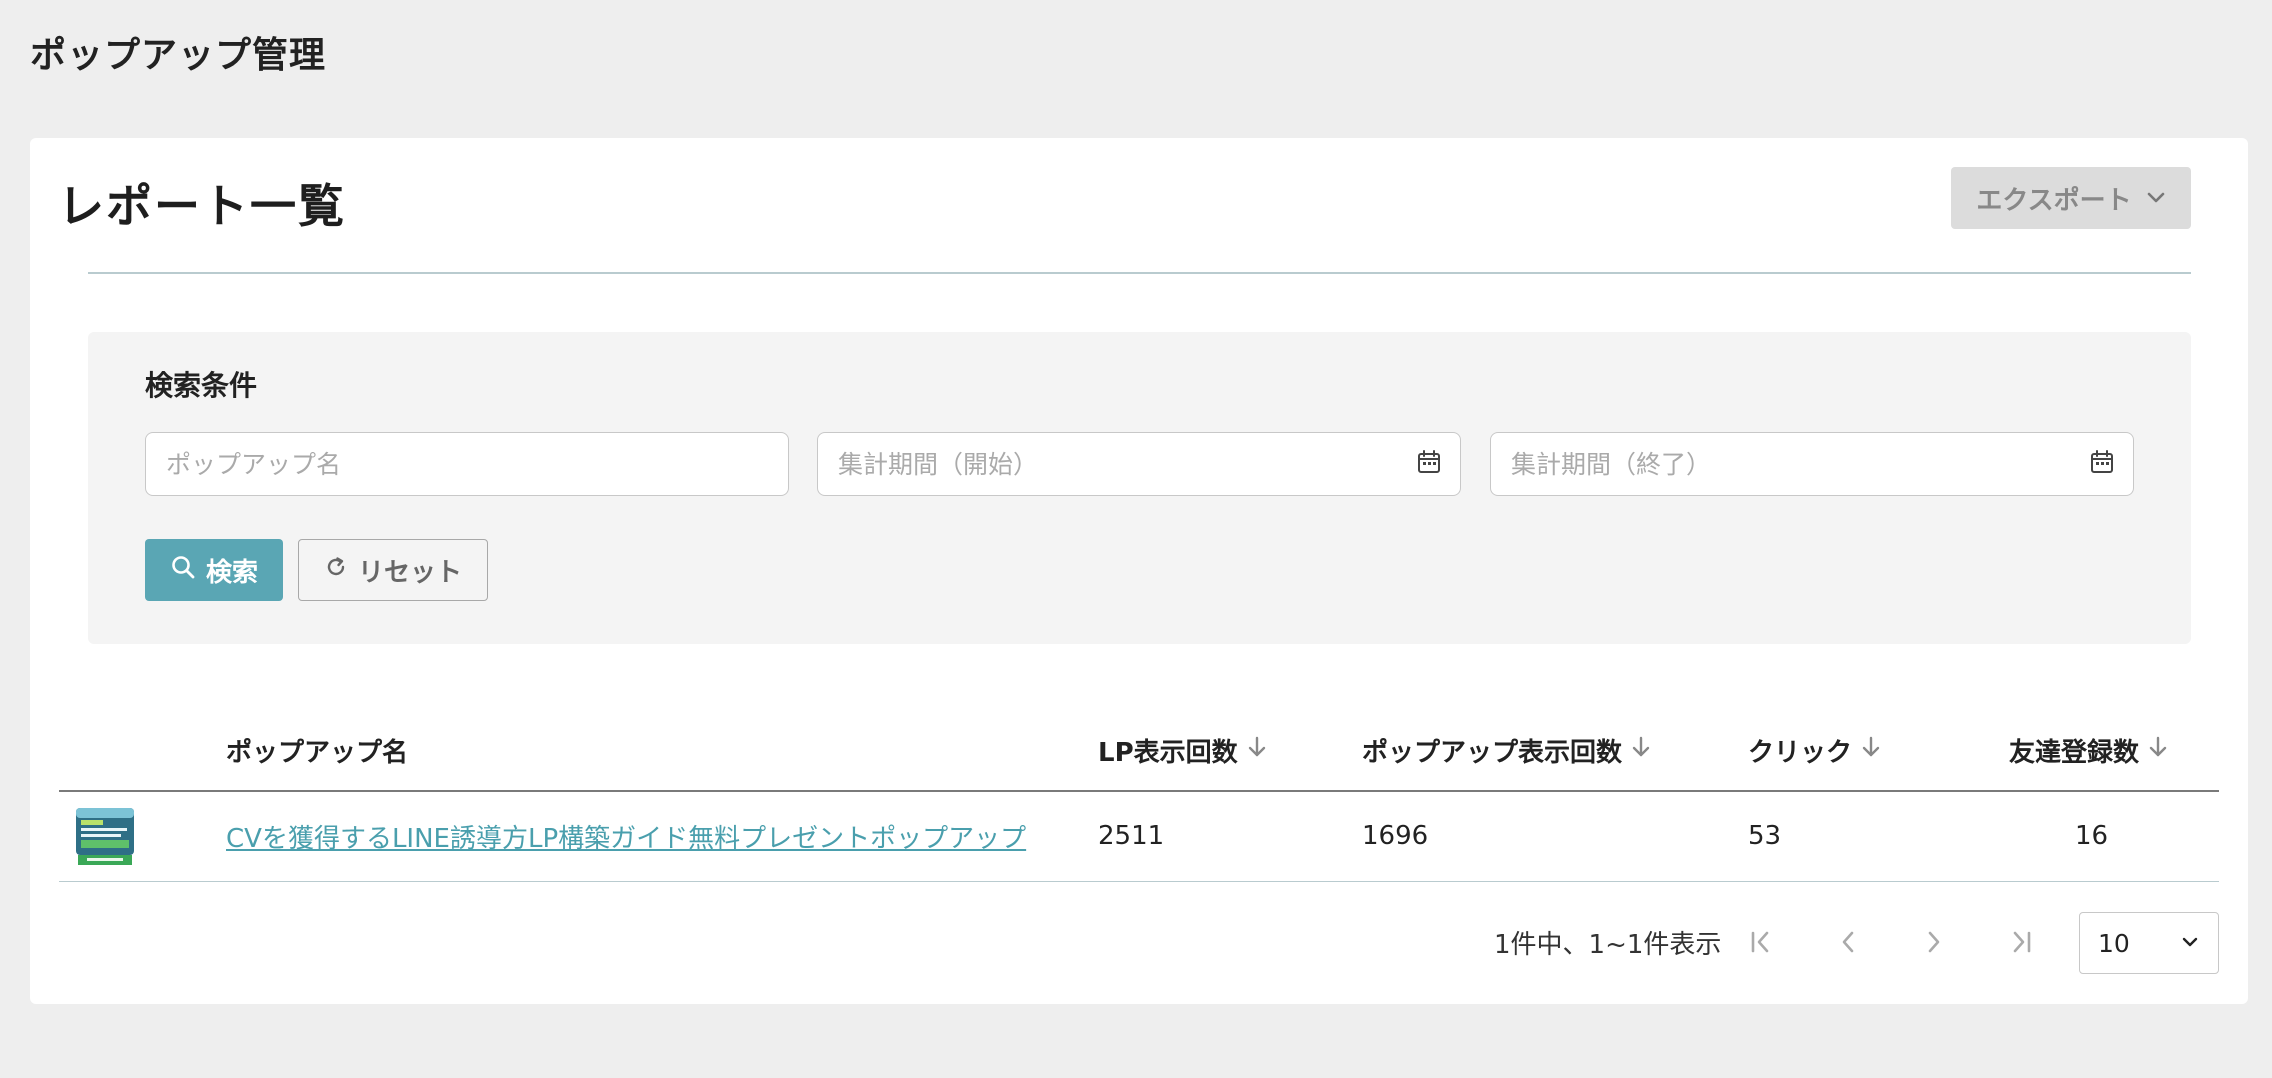  I want to click on period-start-field, so click(1139, 464).